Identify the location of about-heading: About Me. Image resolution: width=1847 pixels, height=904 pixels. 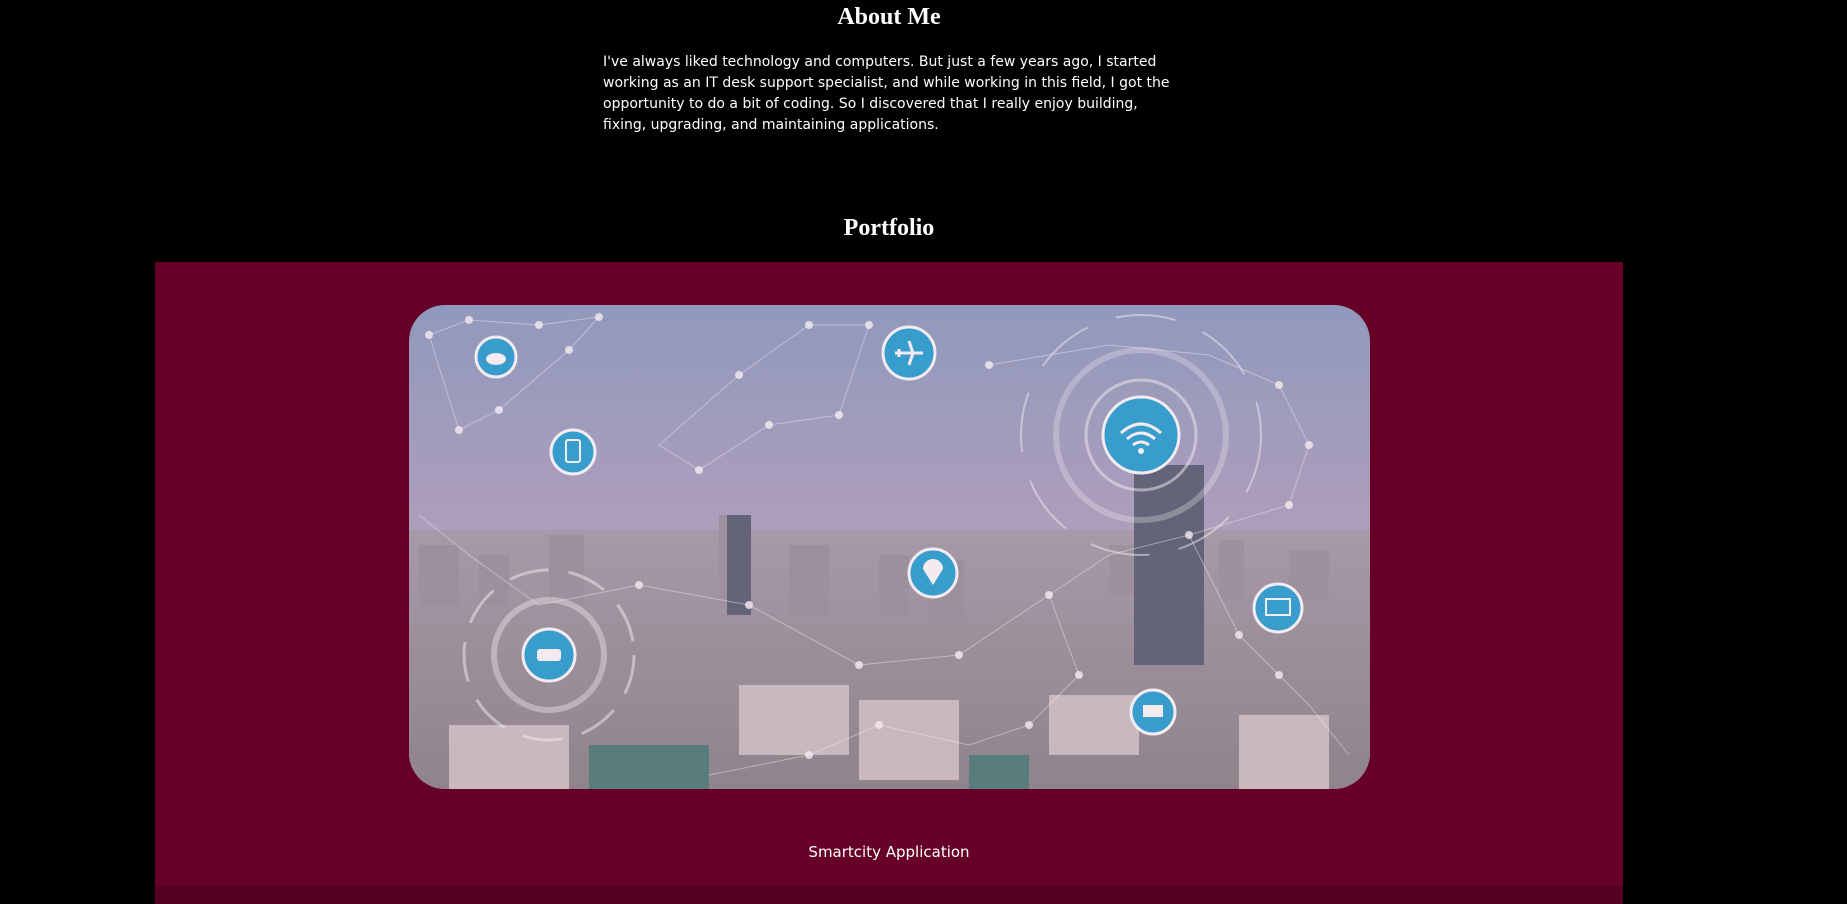
(889, 17).